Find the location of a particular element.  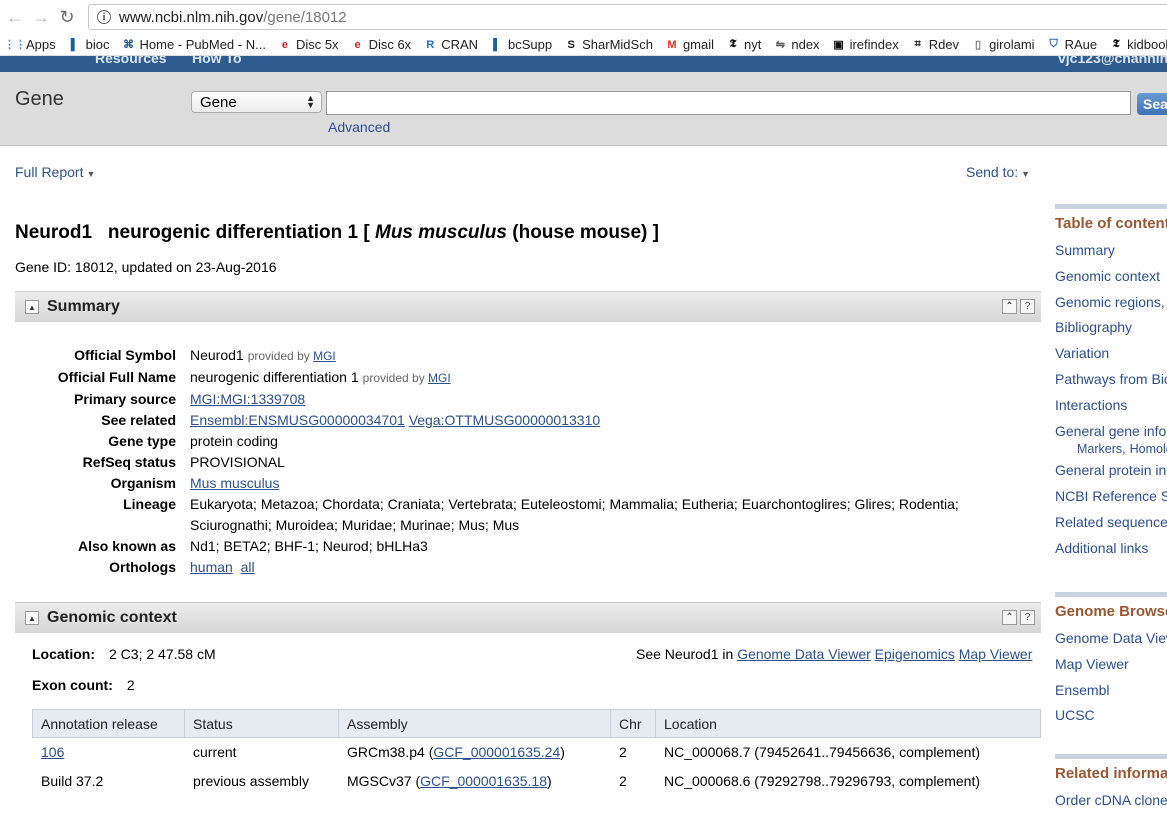

column-header: Status is located at coordinates (261, 723).